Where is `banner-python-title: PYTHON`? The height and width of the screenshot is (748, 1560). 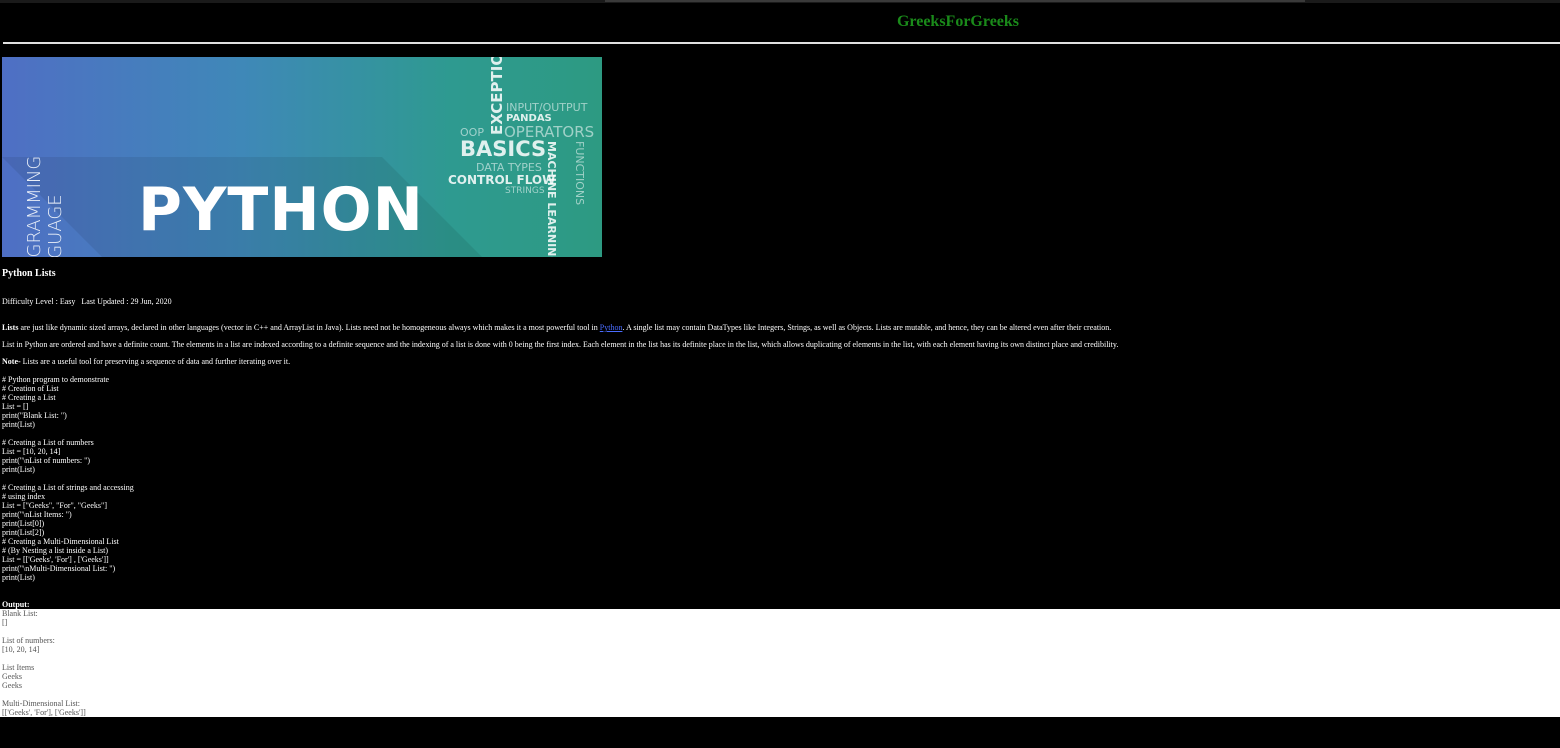 banner-python-title: PYTHON is located at coordinates (281, 210).